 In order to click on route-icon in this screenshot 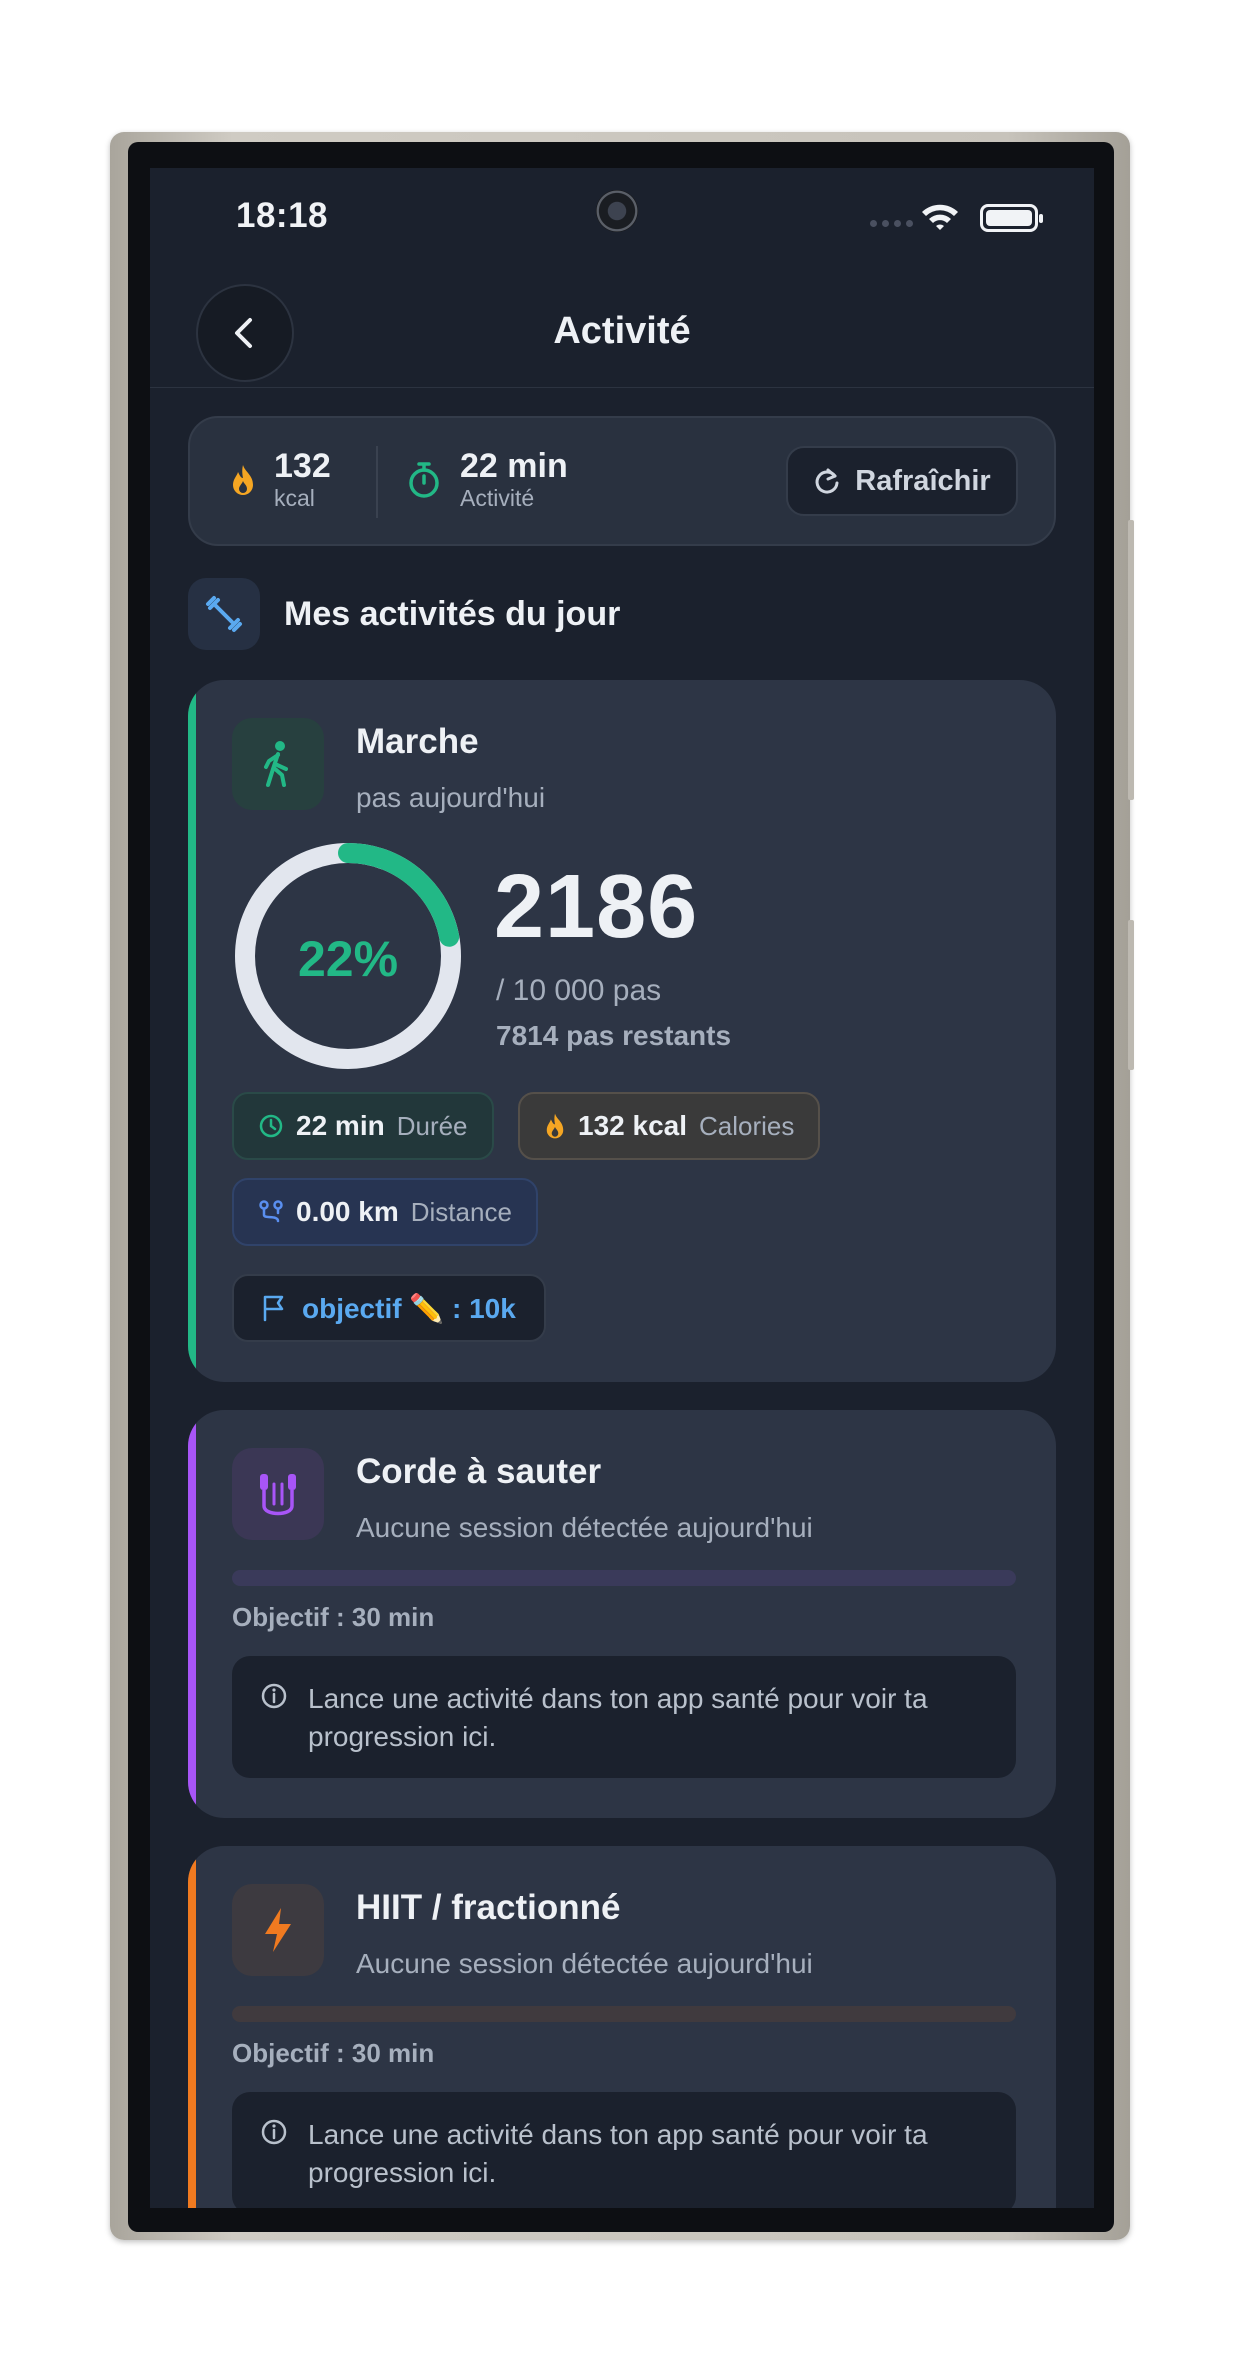, I will do `click(271, 1211)`.